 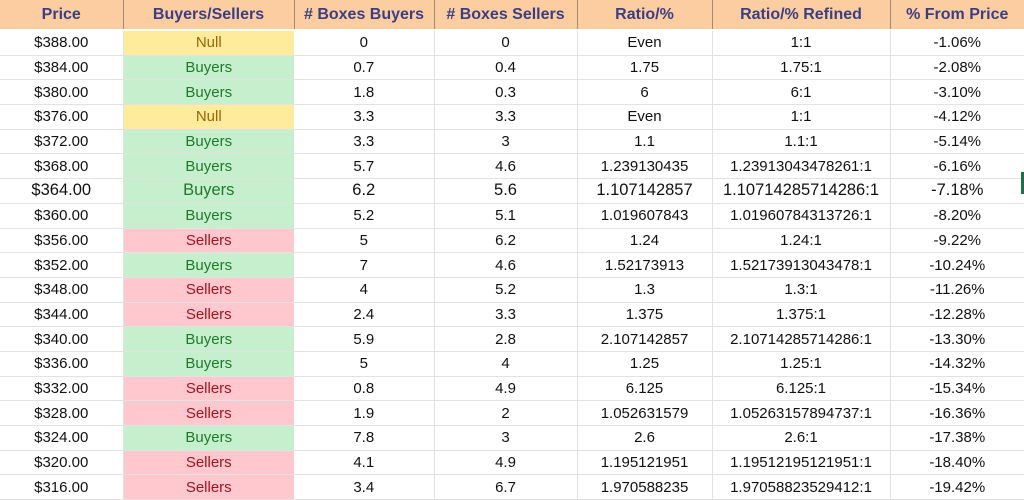 What do you see at coordinates (506, 92) in the screenshot?
I see `cell-boxes-sellers: 0.3` at bounding box center [506, 92].